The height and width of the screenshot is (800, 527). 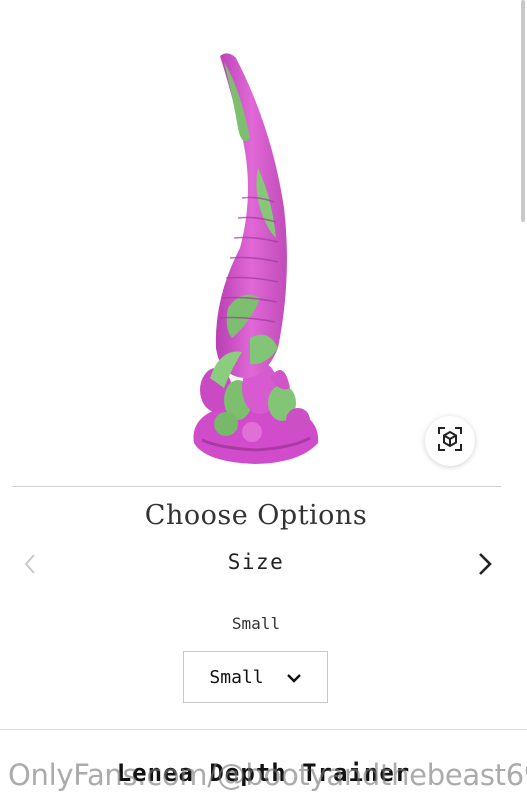 I want to click on next-option-button, so click(x=485, y=566).